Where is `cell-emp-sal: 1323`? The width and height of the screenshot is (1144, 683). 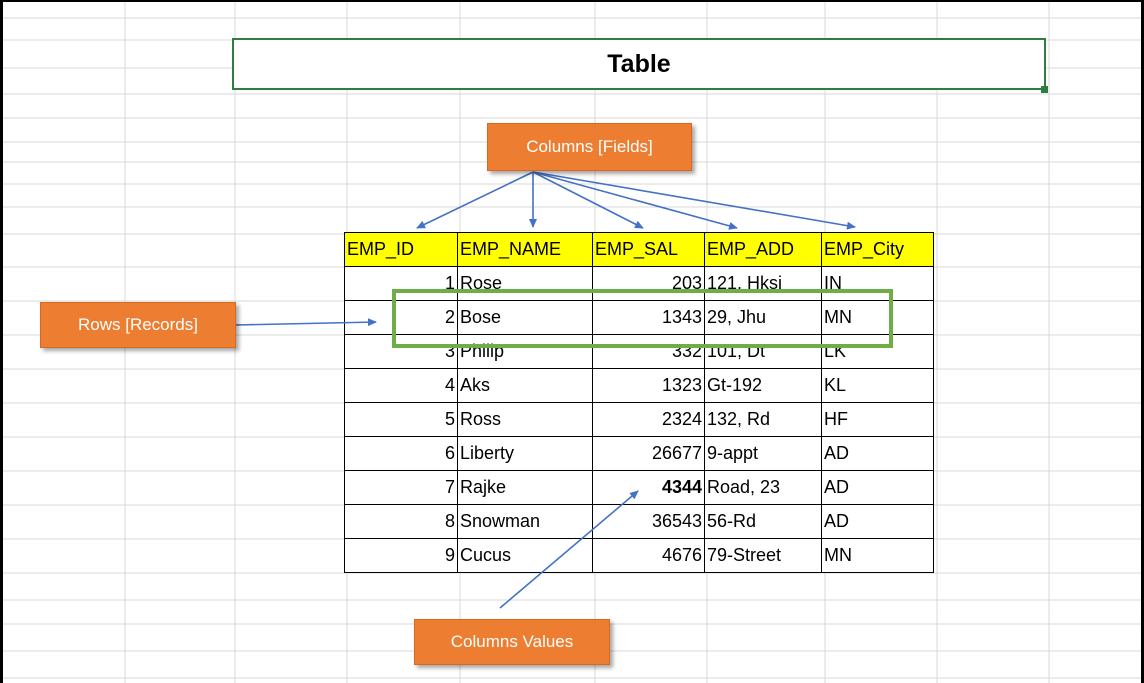 cell-emp-sal: 1323 is located at coordinates (648, 385).